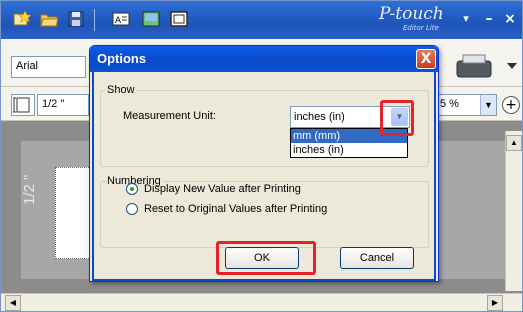 Image resolution: width=523 pixels, height=312 pixels. I want to click on tape-length-icon, so click(23, 105).